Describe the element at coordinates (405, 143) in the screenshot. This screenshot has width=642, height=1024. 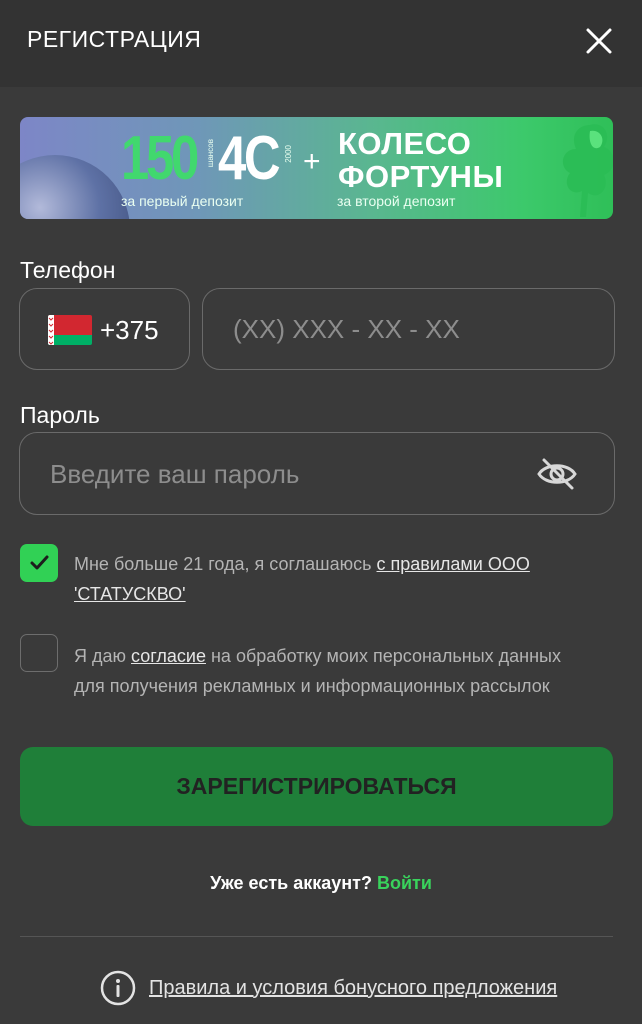
I see `banner-wheel-line-1: КОЛЕСО` at that location.